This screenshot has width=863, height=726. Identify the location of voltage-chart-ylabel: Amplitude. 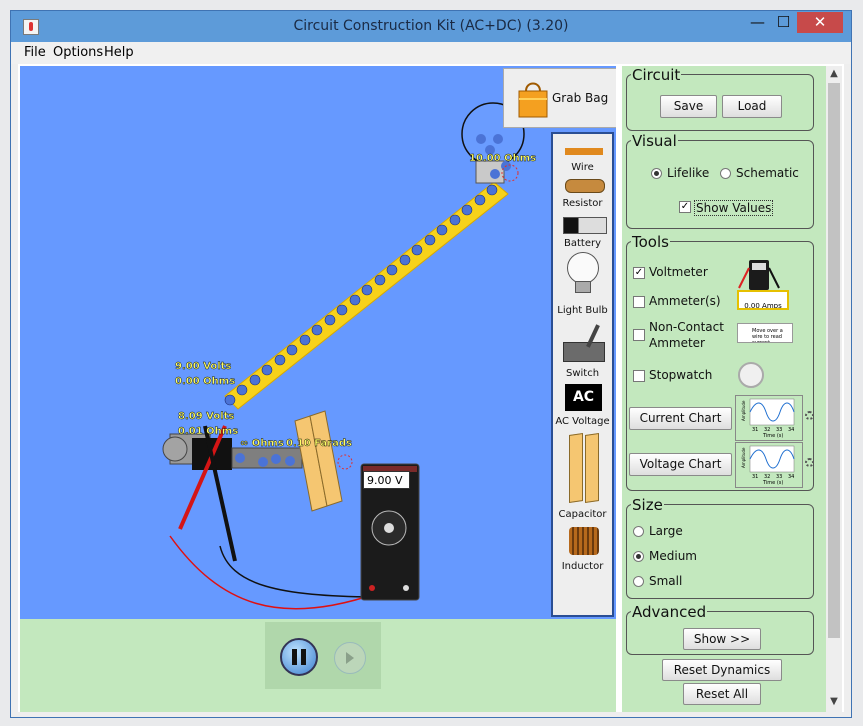
(743, 457).